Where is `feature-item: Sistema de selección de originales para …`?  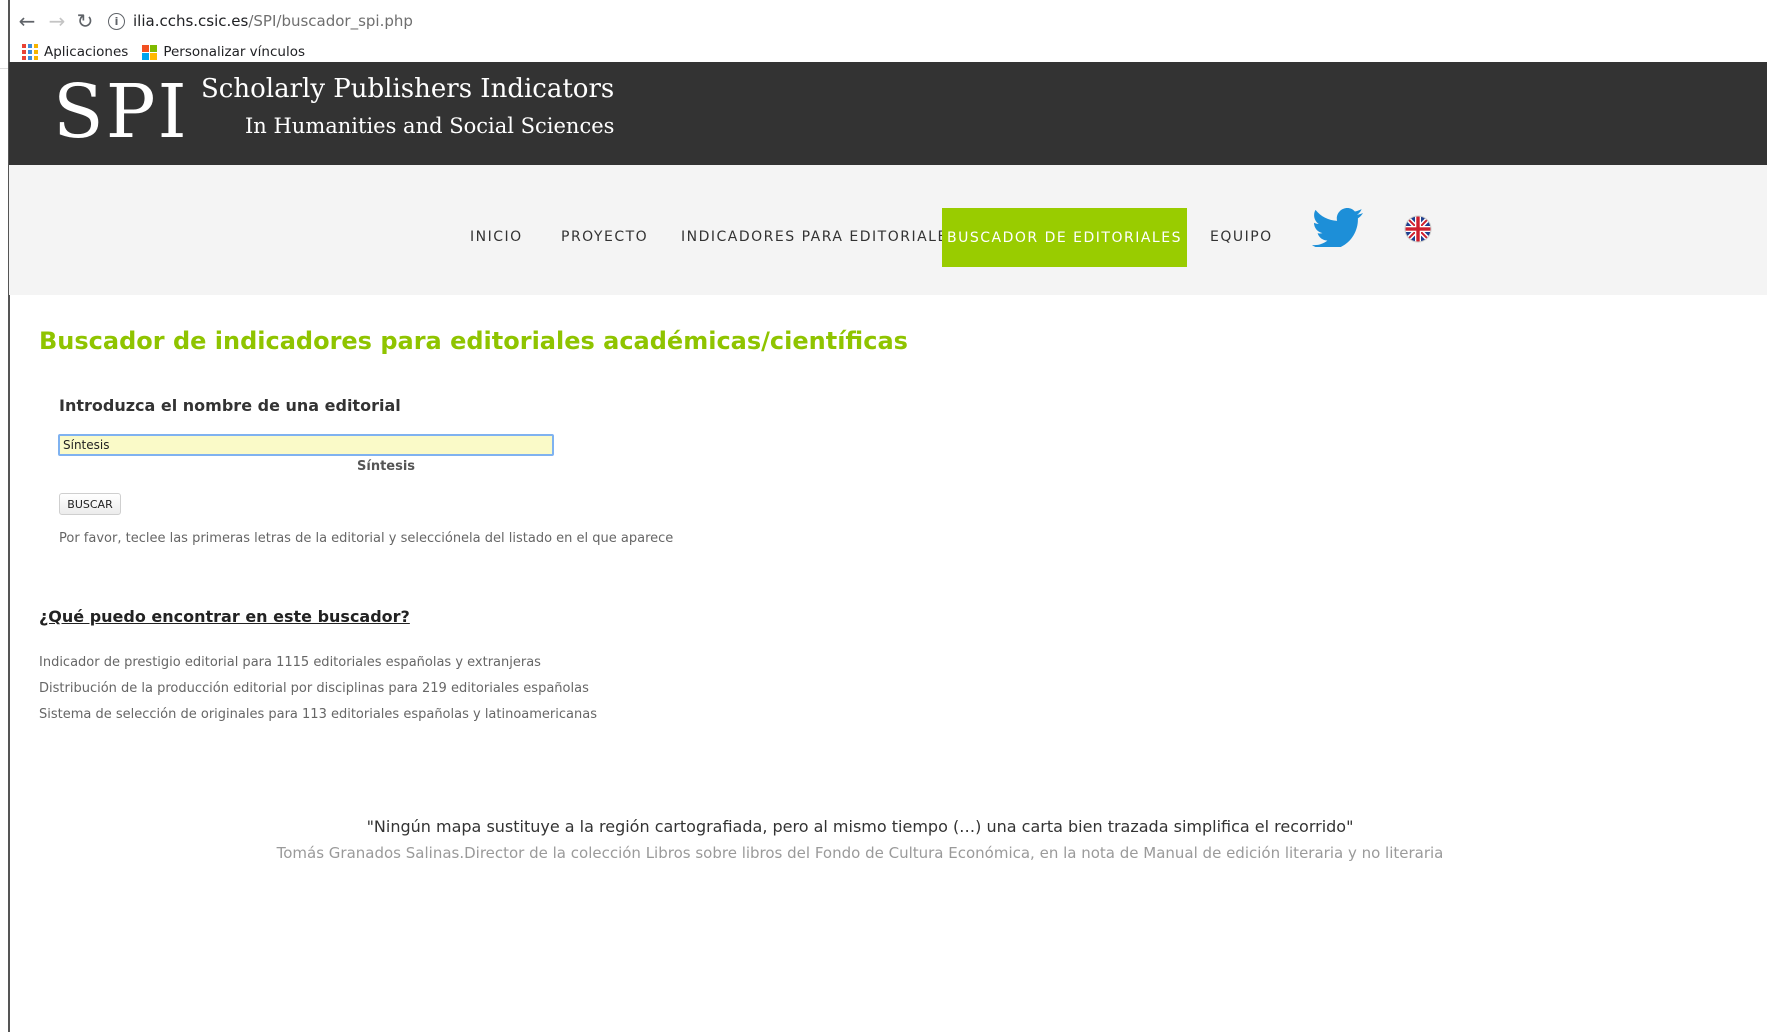 feature-item: Sistema de selección de originales para … is located at coordinates (318, 714).